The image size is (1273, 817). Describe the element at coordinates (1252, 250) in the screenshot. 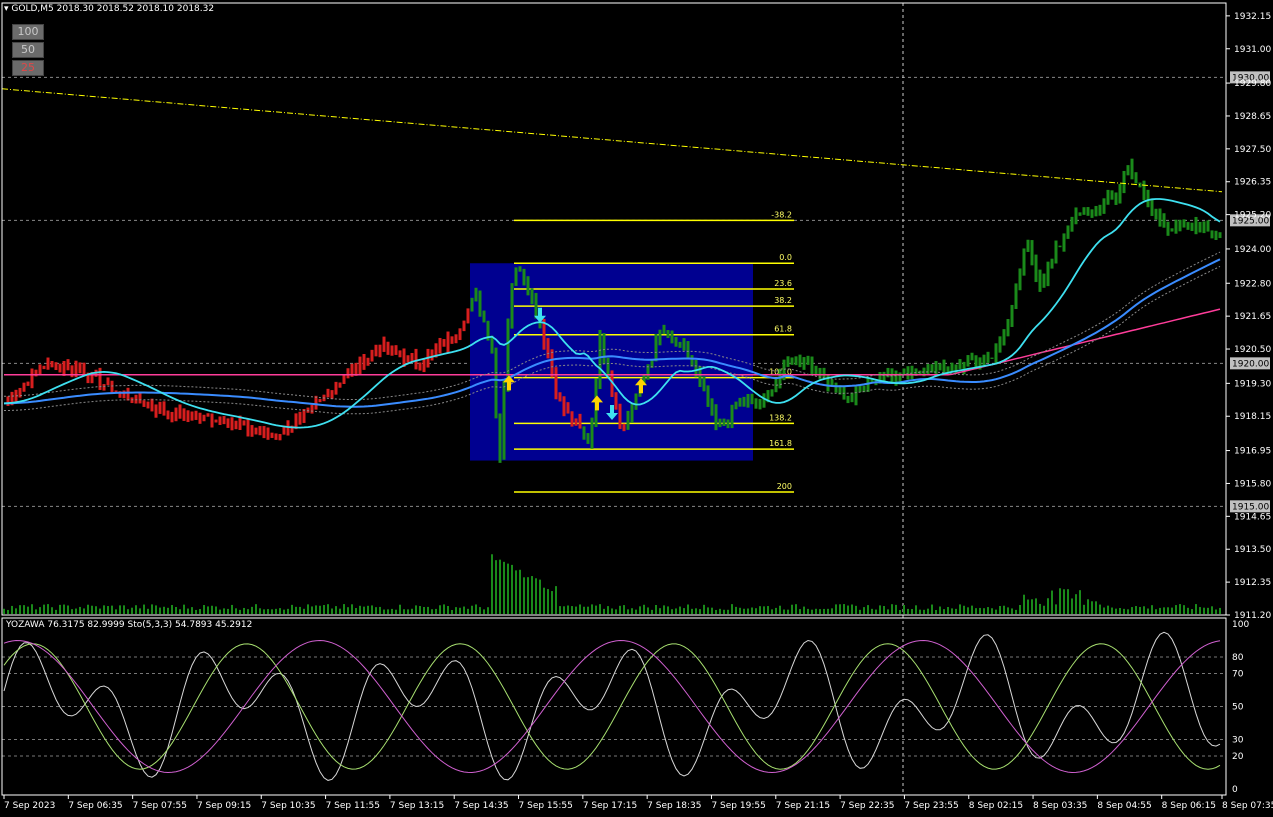

I see `price-tick-label: 1924.00` at that location.